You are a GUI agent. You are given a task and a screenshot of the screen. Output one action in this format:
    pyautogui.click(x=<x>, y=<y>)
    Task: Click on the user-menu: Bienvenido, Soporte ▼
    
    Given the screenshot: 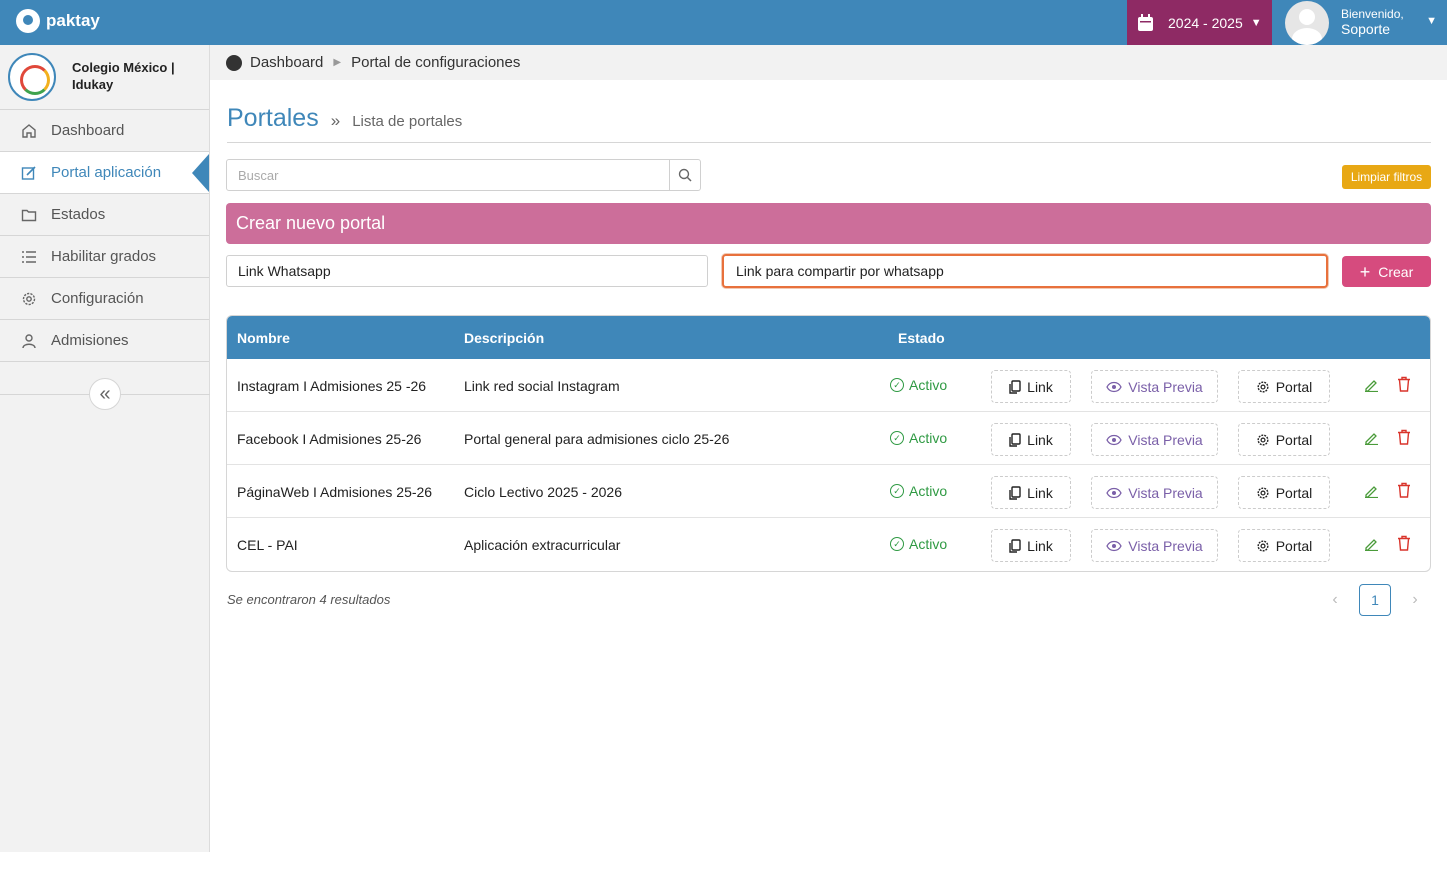 What is the action you would take?
    pyautogui.click(x=1365, y=22)
    